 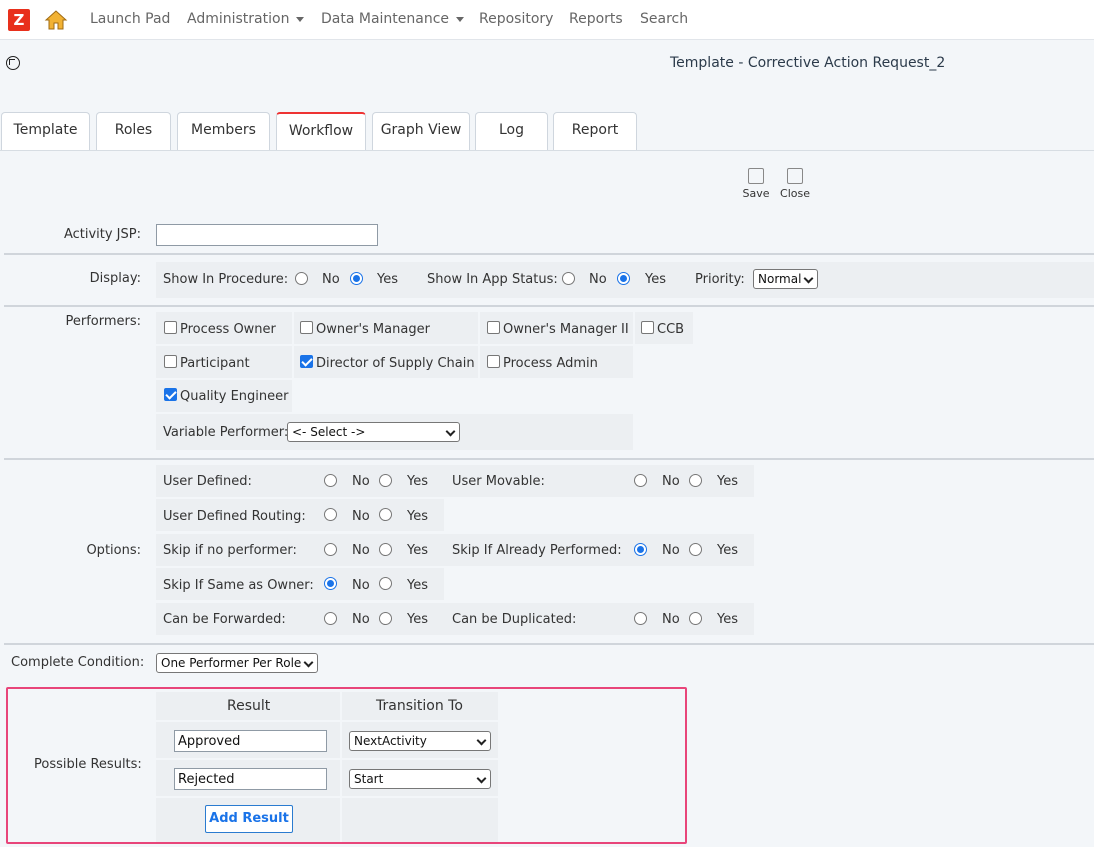 I want to click on nav-reports: Reports, so click(x=596, y=19).